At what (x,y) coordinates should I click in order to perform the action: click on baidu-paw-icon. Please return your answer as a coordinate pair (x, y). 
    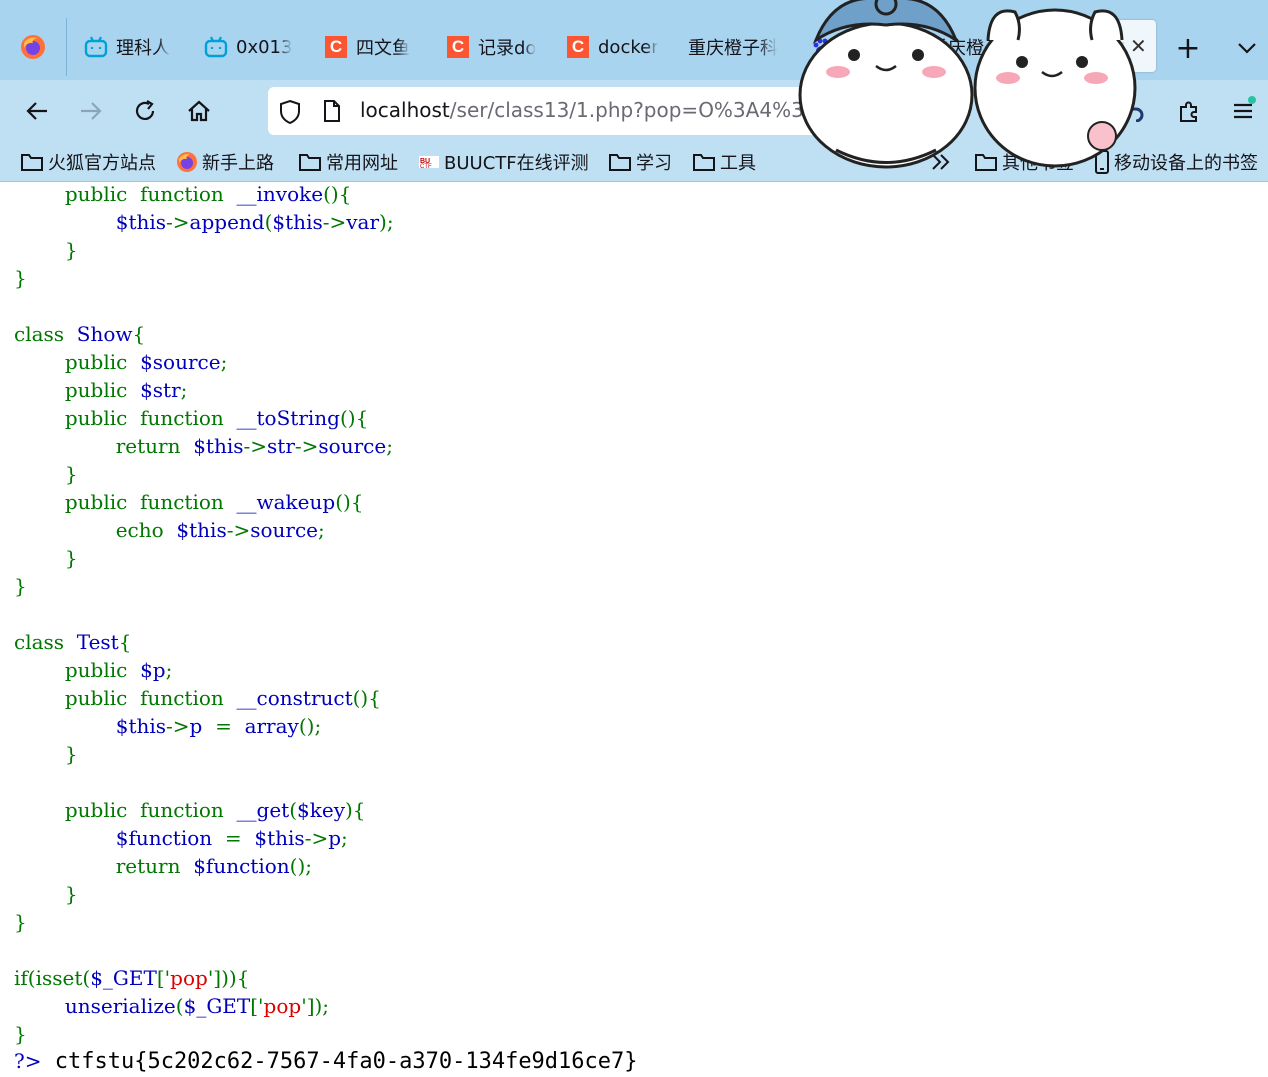
    Looking at the image, I should click on (822, 47).